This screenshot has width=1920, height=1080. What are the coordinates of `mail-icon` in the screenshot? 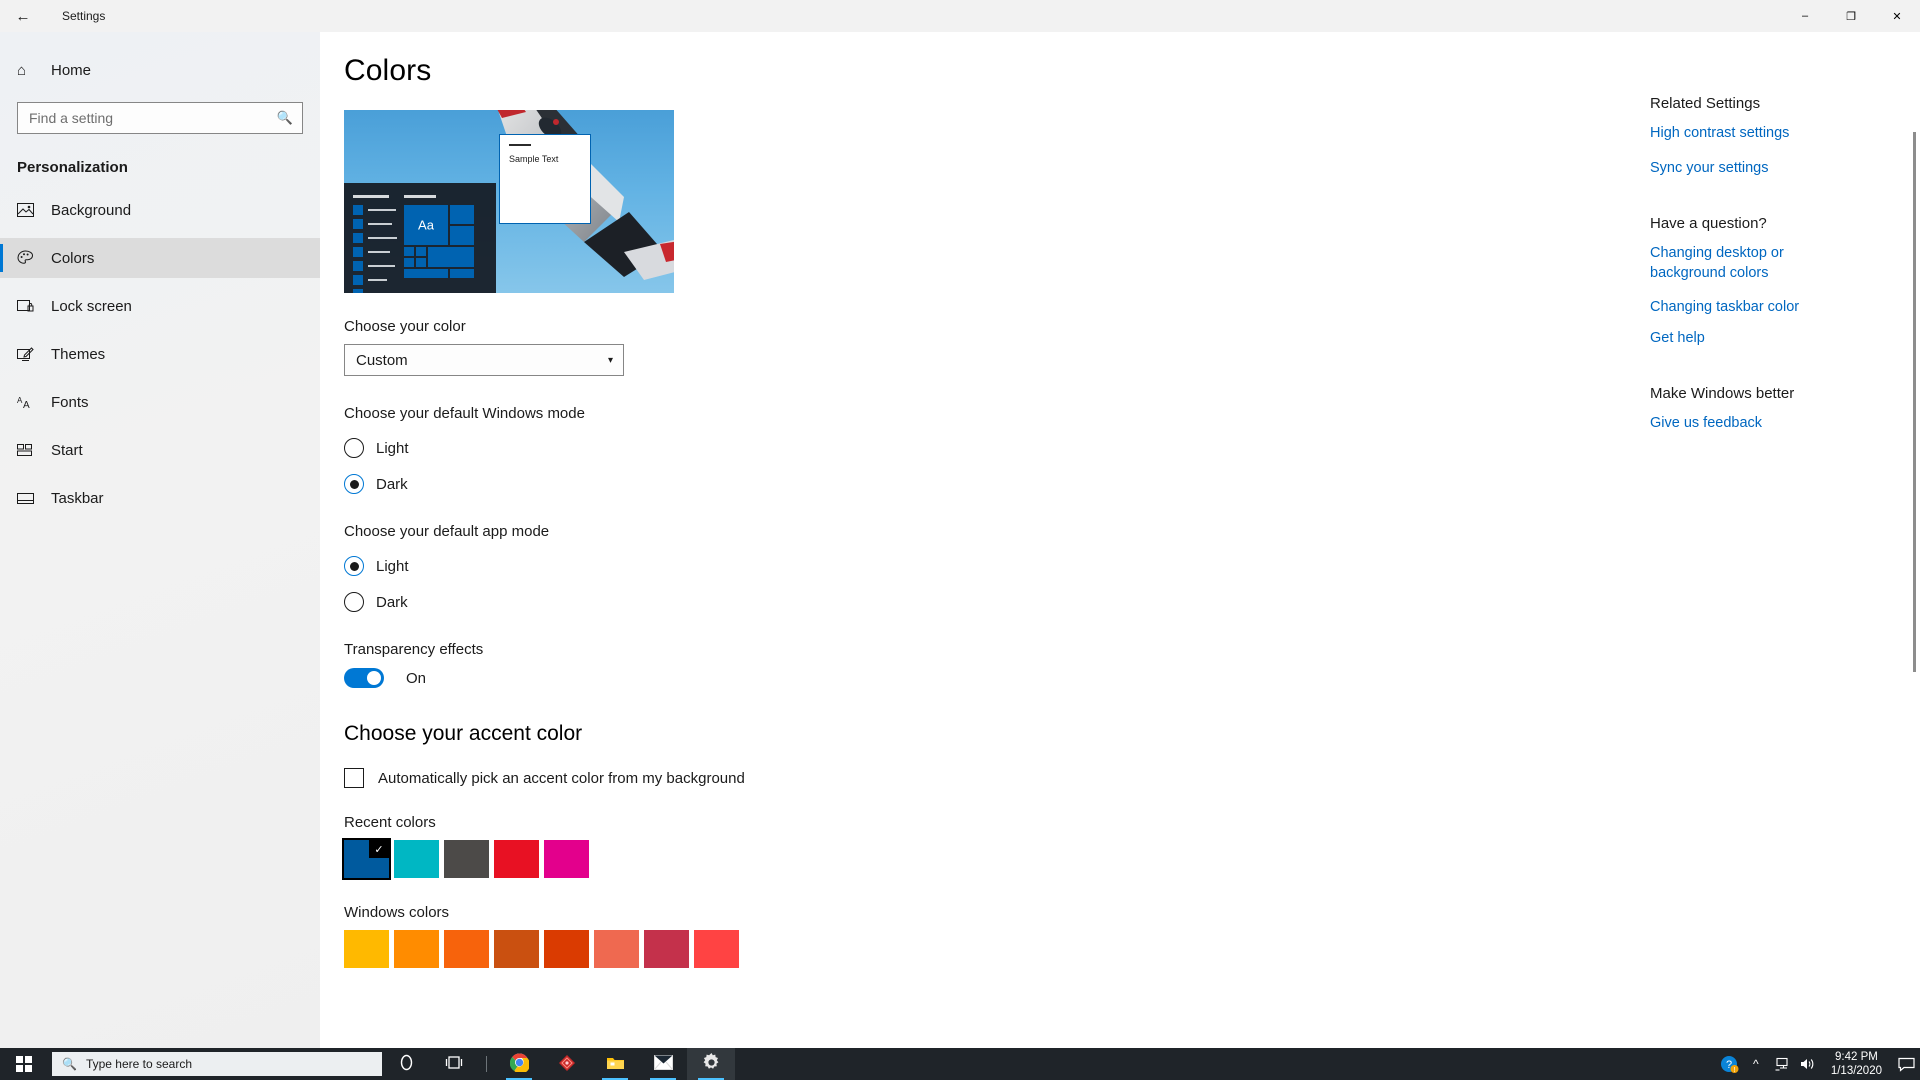 It's located at (663, 1064).